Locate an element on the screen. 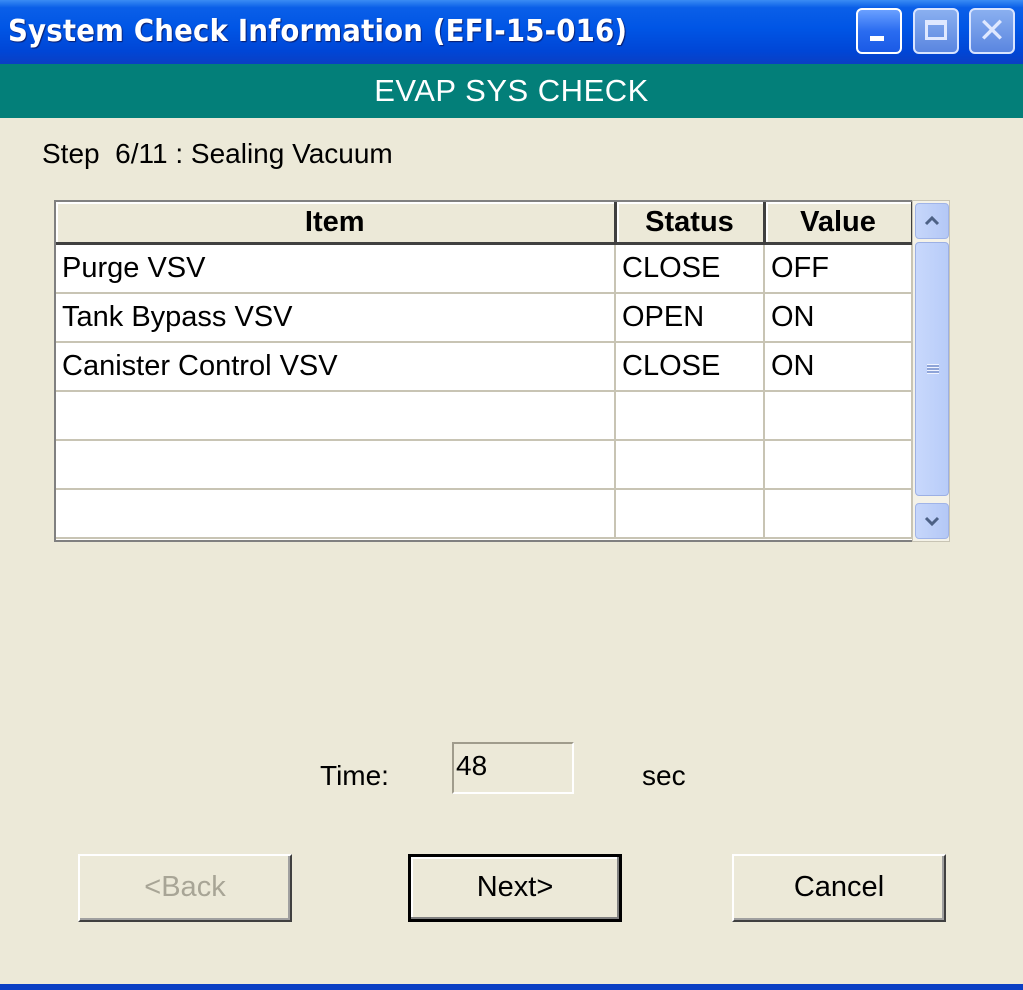 The image size is (1023, 990). cancel-button: Cancel is located at coordinates (839, 888).